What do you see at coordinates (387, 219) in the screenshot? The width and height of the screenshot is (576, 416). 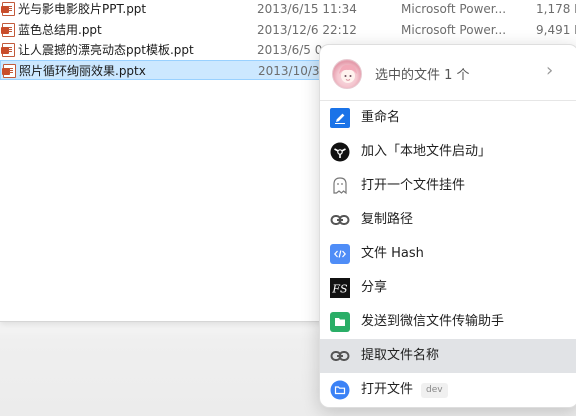 I see `menu-item-label: 复制路径` at bounding box center [387, 219].